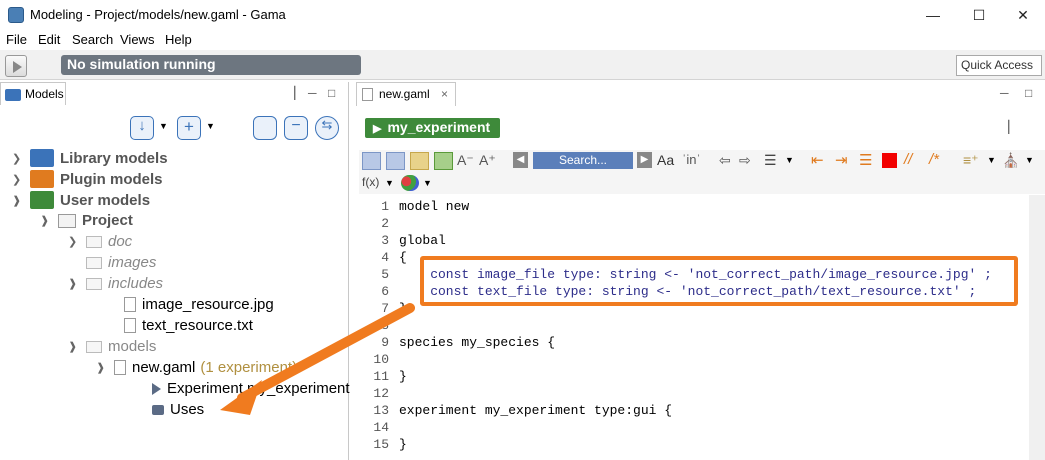 Image resolution: width=1045 pixels, height=460 pixels. Describe the element at coordinates (317, 359) in the screenshot. I see `annotation-arrow` at that location.